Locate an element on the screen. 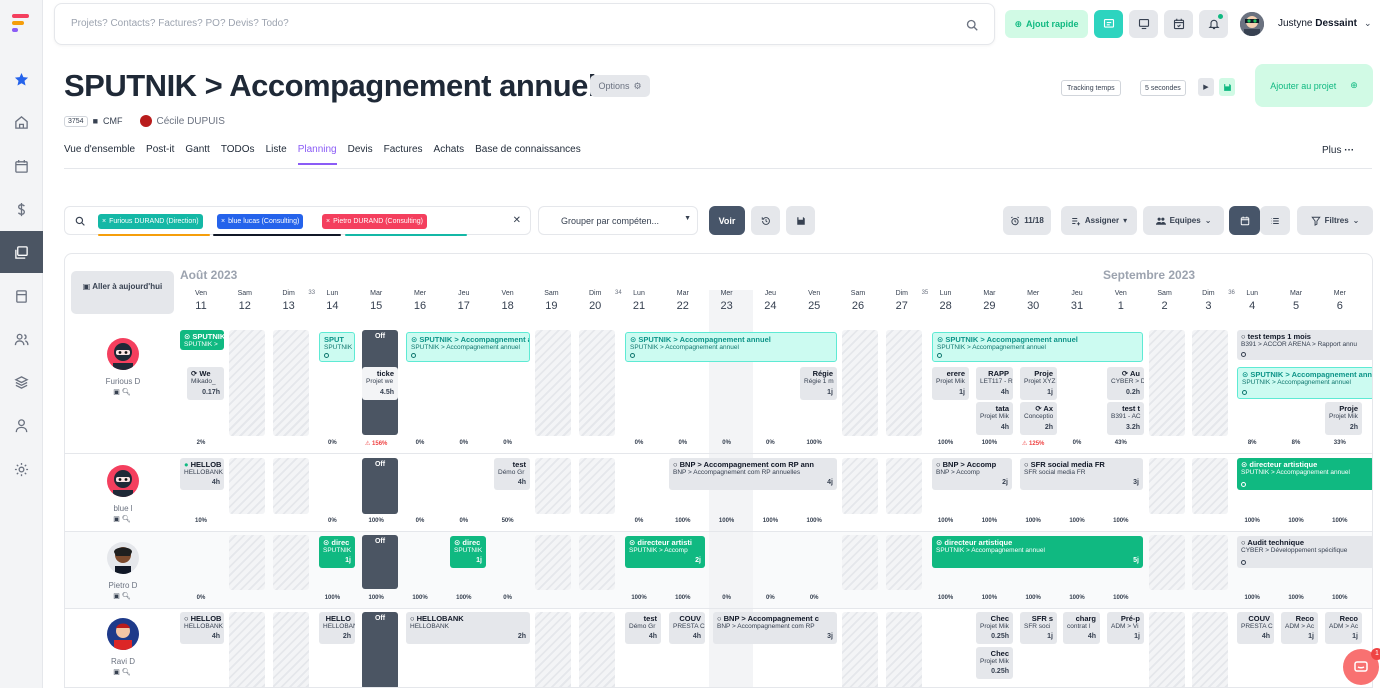 The image size is (1380, 688). task-block: tata Projet Mik 4h is located at coordinates (994, 418).